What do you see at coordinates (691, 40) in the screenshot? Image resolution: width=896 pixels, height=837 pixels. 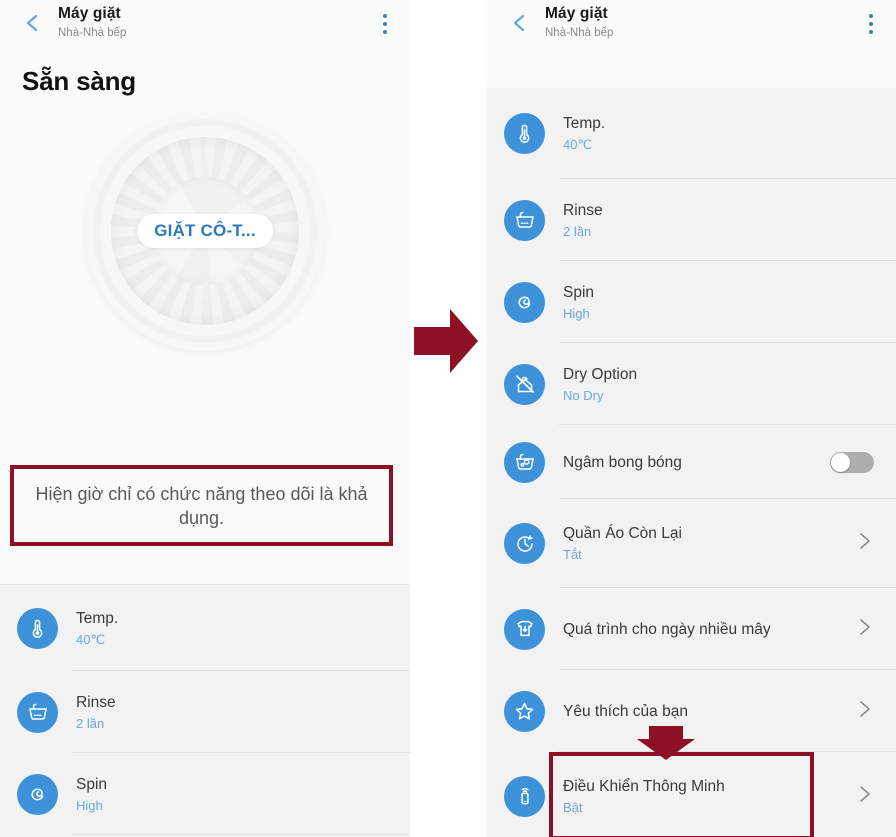 I see `app-header-right: Máy giặt Nhà-Nhà bếp` at bounding box center [691, 40].